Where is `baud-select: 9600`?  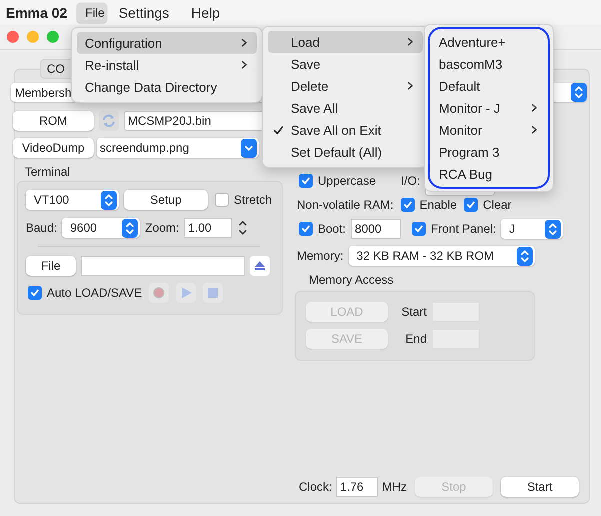
baud-select: 9600 is located at coordinates (101, 228).